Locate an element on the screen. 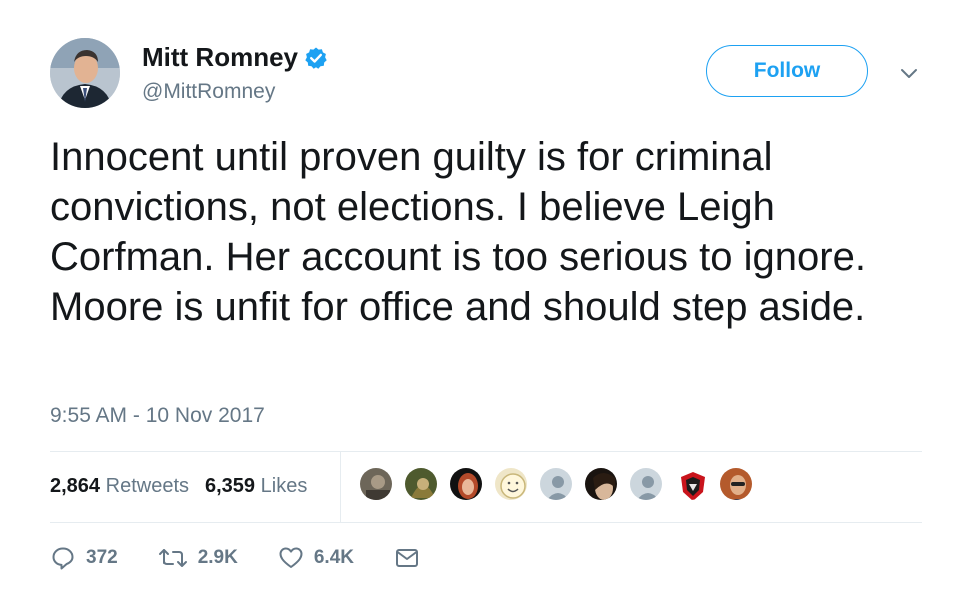  retweet-count: 2.9K is located at coordinates (217, 557).